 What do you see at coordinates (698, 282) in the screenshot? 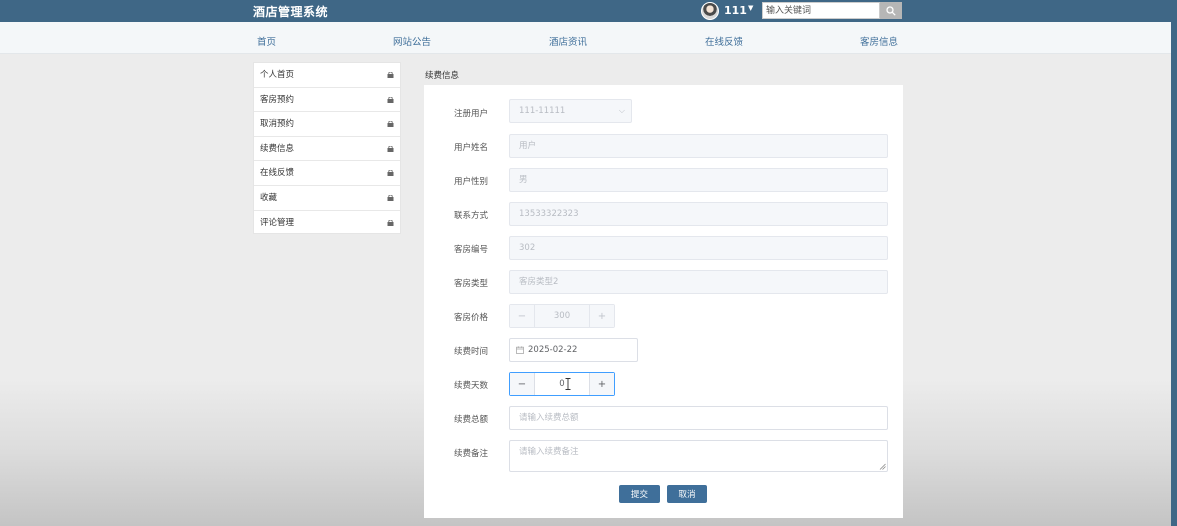
I see `room-type-field: 客房类型2` at bounding box center [698, 282].